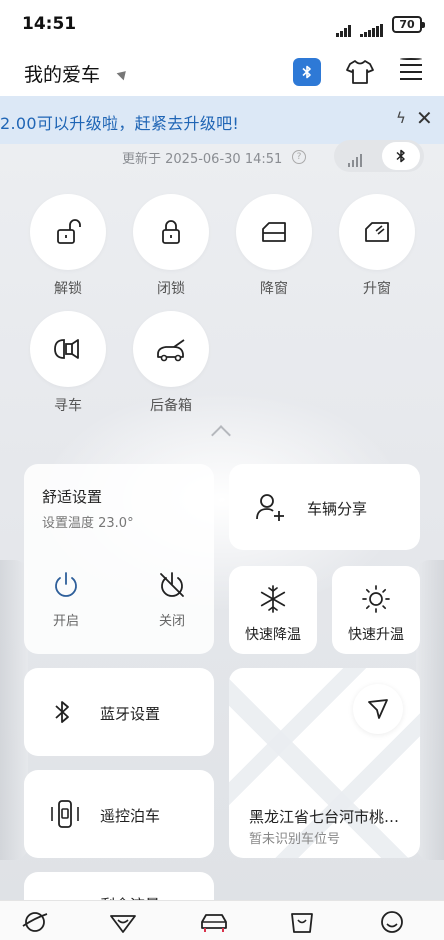  I want to click on bluetooth-button, so click(307, 72).